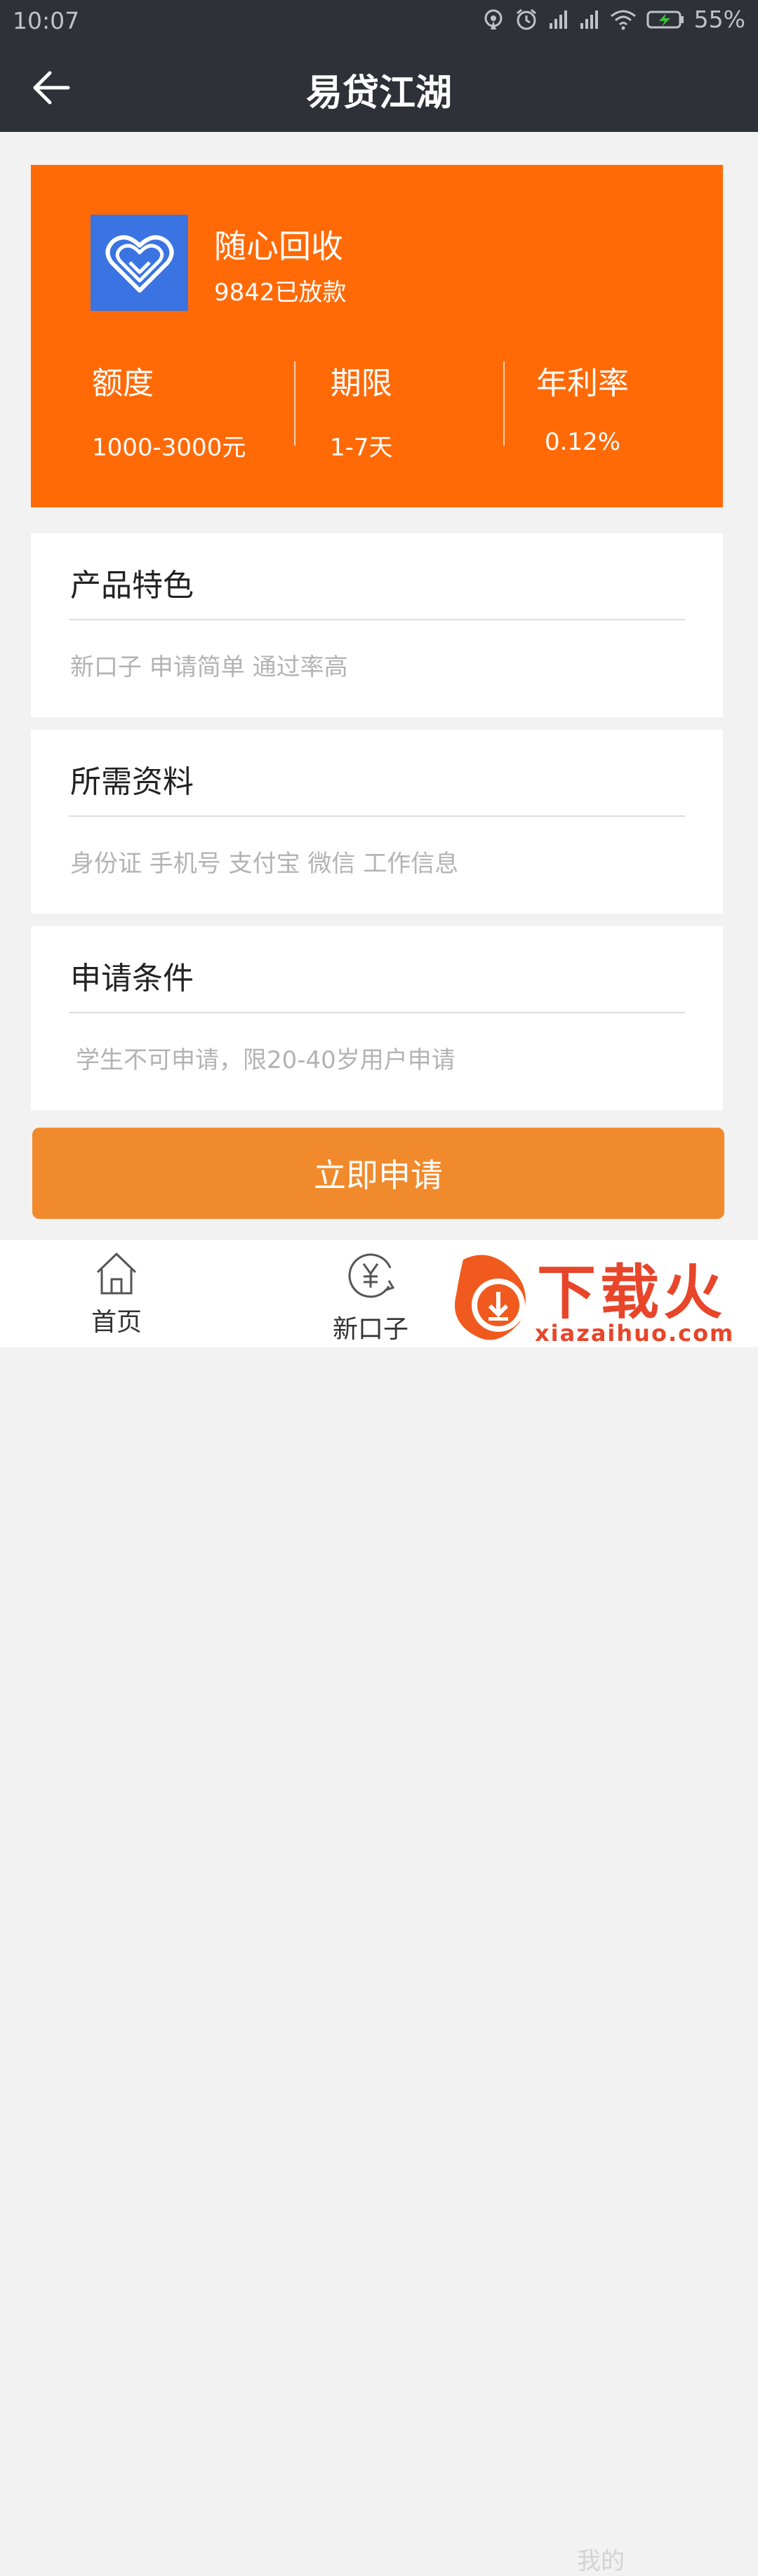 The image size is (758, 2576). What do you see at coordinates (132, 585) in the screenshot?
I see `section-heading: 产品特色` at bounding box center [132, 585].